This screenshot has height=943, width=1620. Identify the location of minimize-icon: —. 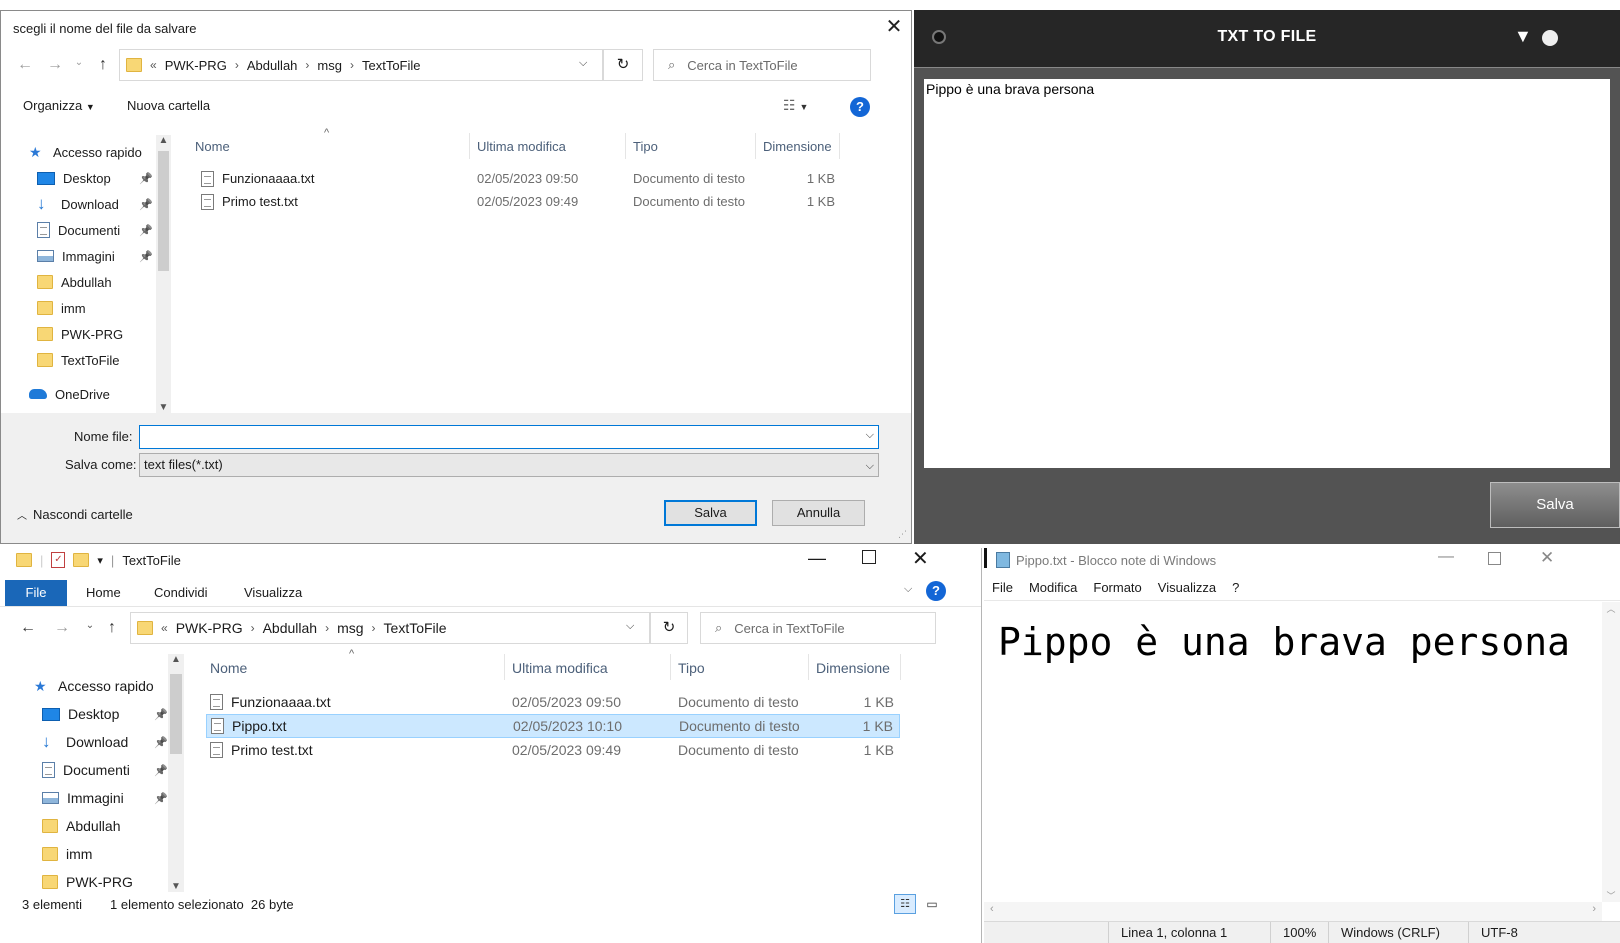
(1446, 557).